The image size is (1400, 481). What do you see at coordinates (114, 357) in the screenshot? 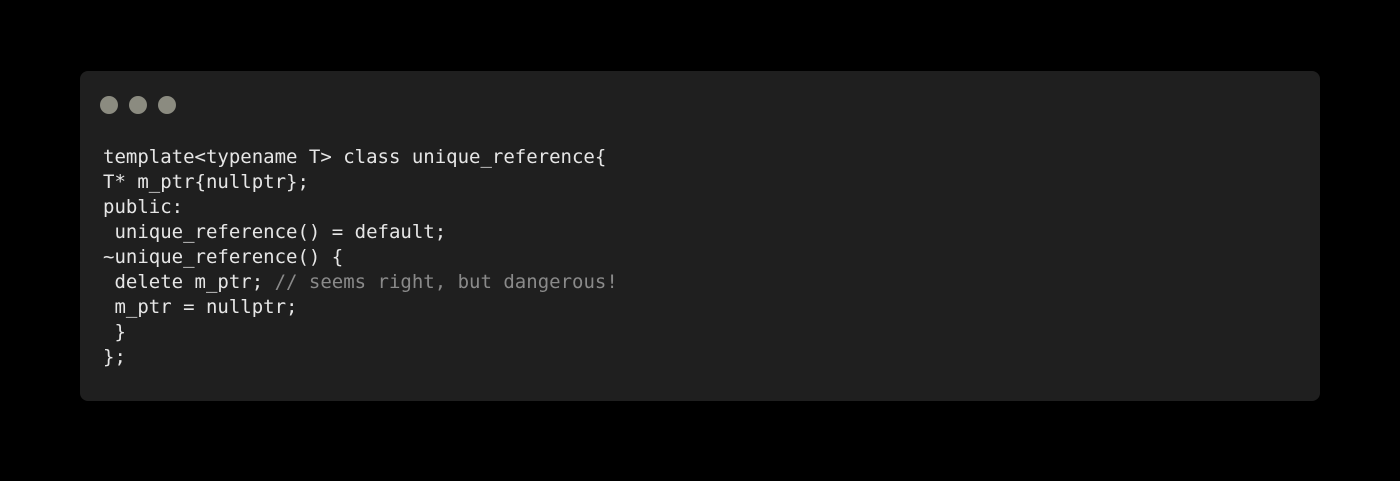
I see `code-text: };` at bounding box center [114, 357].